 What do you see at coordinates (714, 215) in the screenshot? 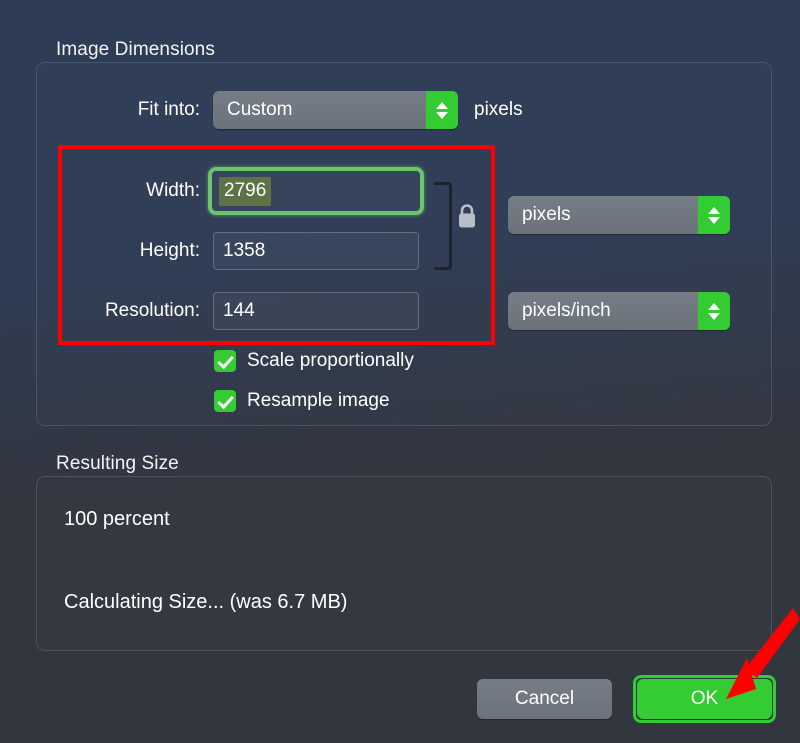
I see `dimension-units-stepper-icon` at bounding box center [714, 215].